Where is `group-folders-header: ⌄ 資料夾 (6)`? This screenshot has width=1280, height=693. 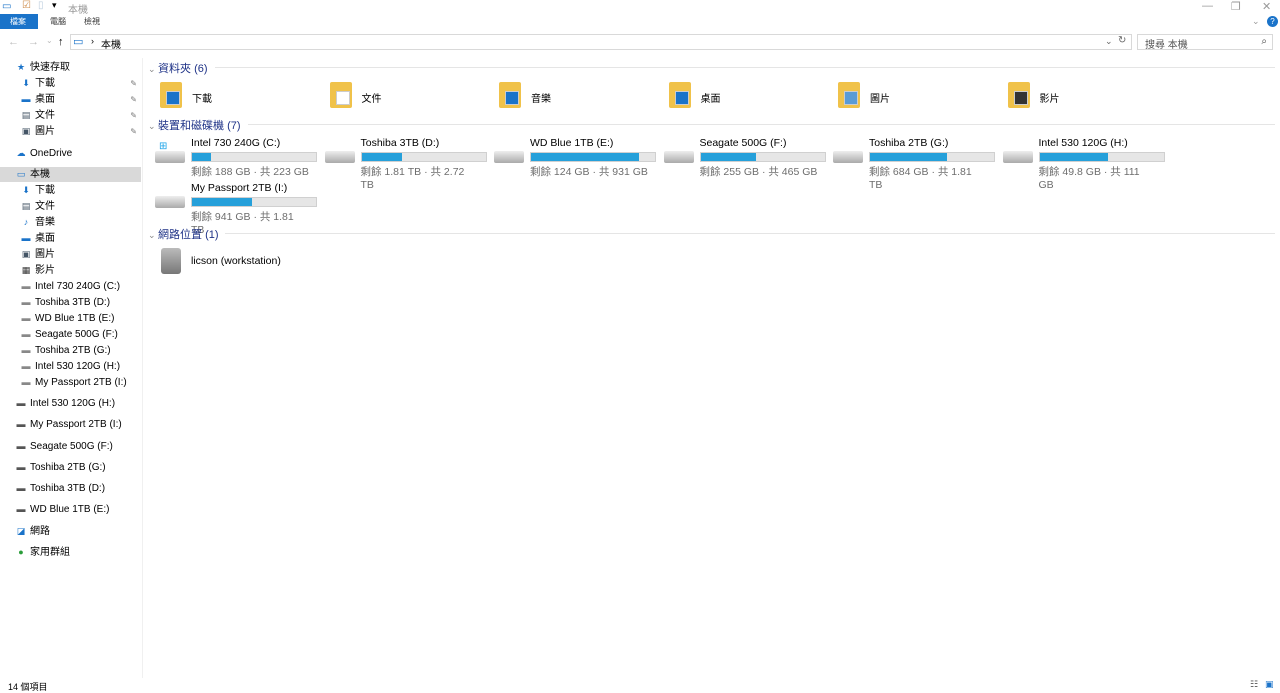 group-folders-header: ⌄ 資料夾 (6) is located at coordinates (178, 68).